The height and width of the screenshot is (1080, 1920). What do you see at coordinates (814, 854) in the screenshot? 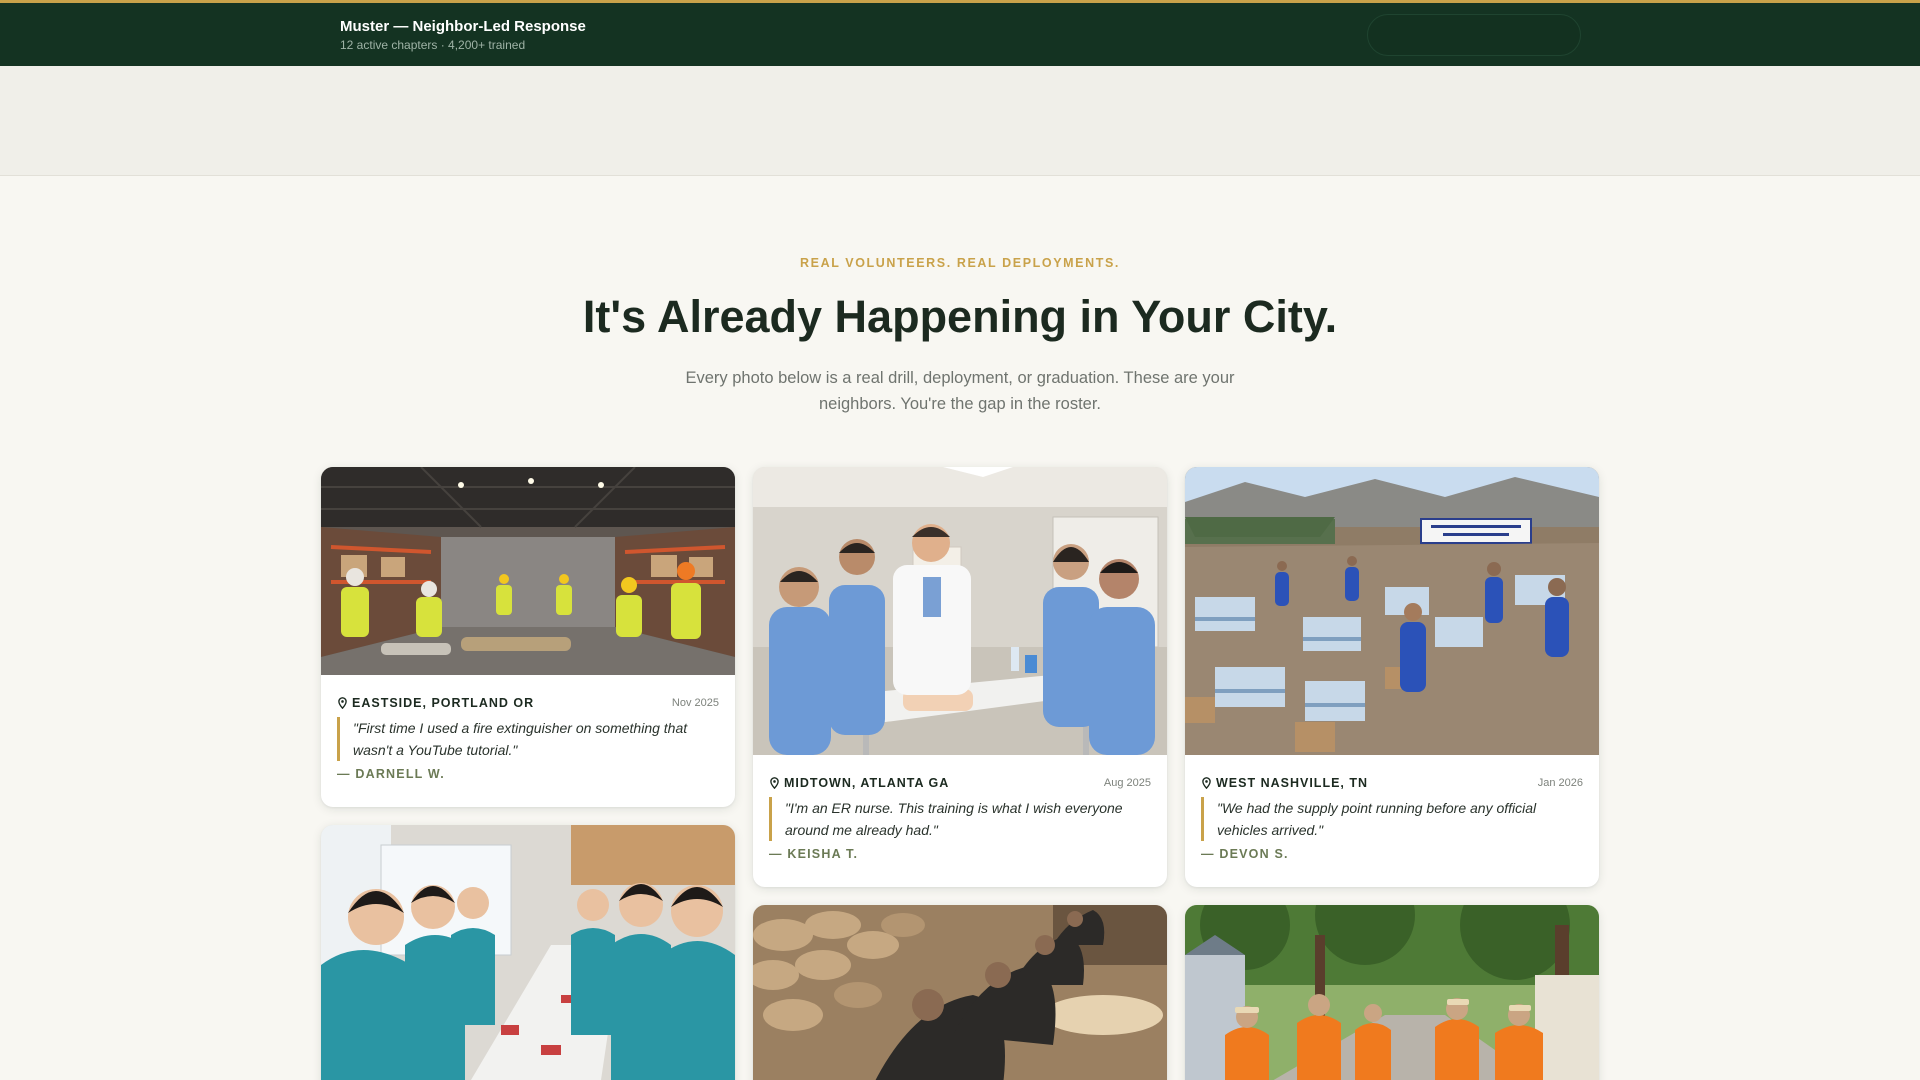
I see `story-author: — KEISHA T.` at bounding box center [814, 854].